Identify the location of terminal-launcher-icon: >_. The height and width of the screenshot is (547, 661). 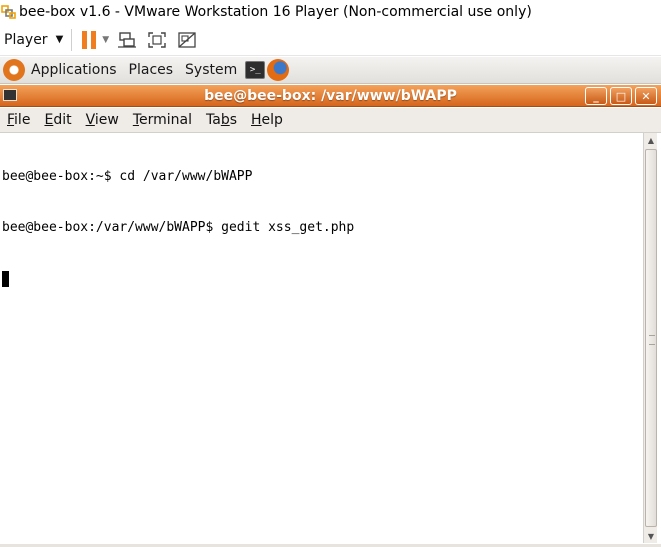
(255, 70).